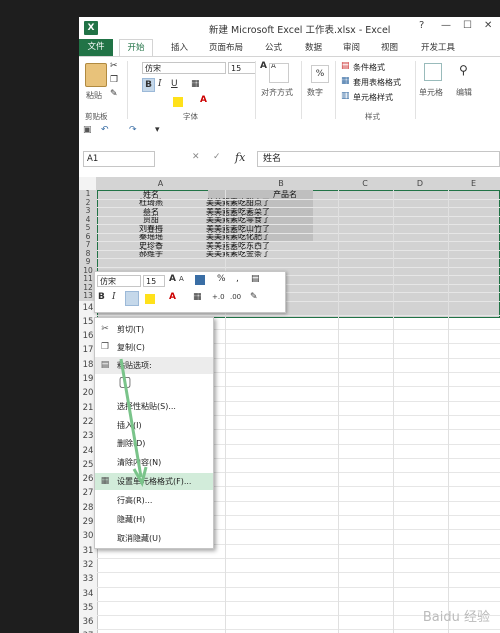 This screenshot has width=500, height=633. I want to click on cell-a: 贾甜, so click(151, 220).